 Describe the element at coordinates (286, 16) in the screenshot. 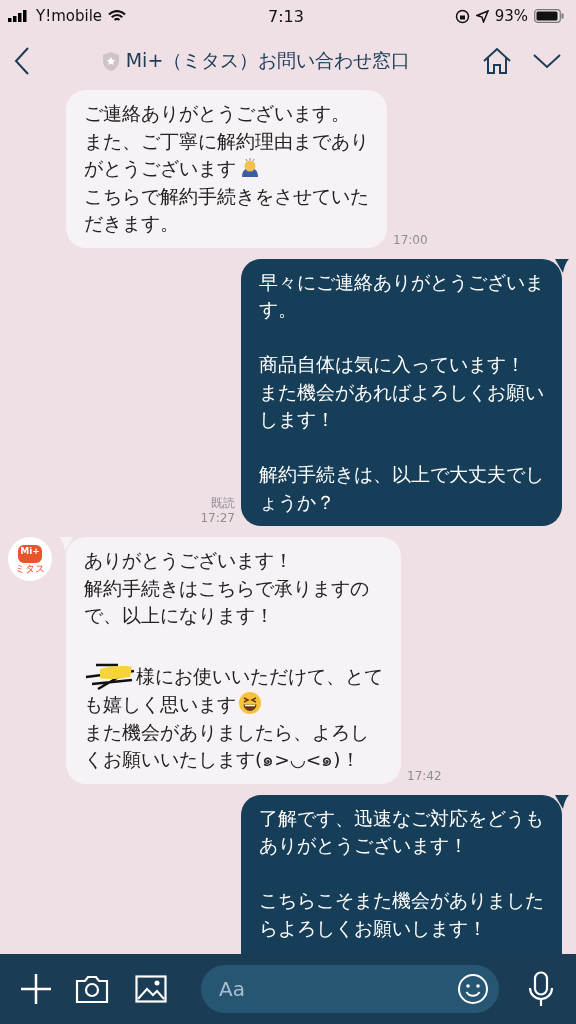

I see `clock-time: 7:13` at that location.